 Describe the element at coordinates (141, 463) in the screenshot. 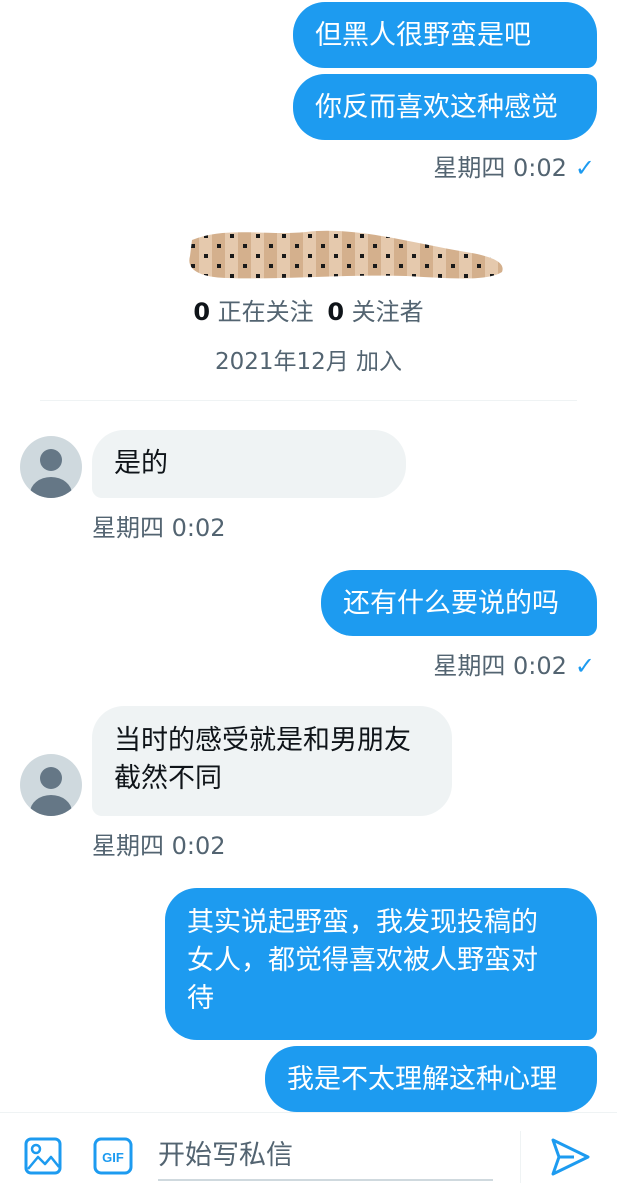

I see `message-text: 是的` at that location.